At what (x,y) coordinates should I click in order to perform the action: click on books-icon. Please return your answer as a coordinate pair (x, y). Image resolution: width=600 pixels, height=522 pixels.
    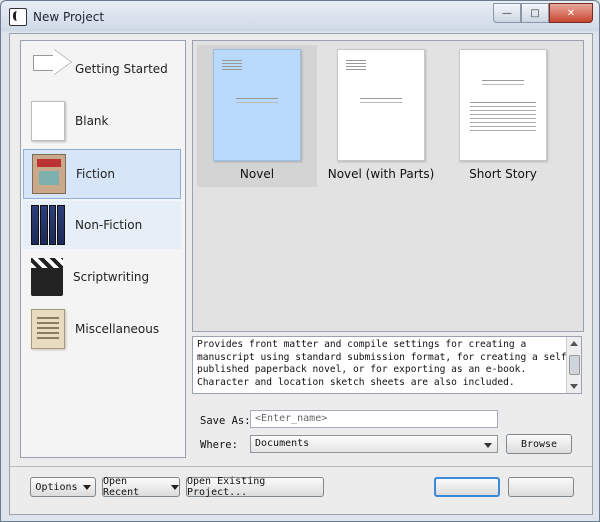
    Looking at the image, I should click on (48, 225).